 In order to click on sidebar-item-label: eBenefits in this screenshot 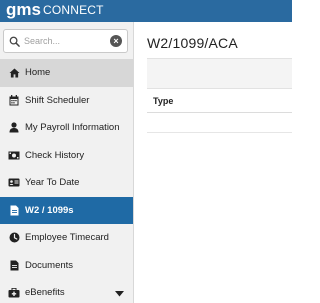, I will do `click(45, 293)`.